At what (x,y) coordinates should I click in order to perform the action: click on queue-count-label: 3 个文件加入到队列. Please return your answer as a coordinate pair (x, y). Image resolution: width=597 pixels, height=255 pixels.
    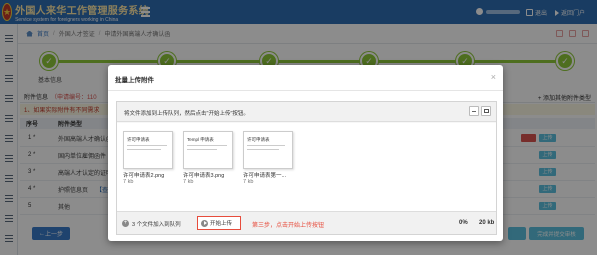
    Looking at the image, I should click on (156, 224).